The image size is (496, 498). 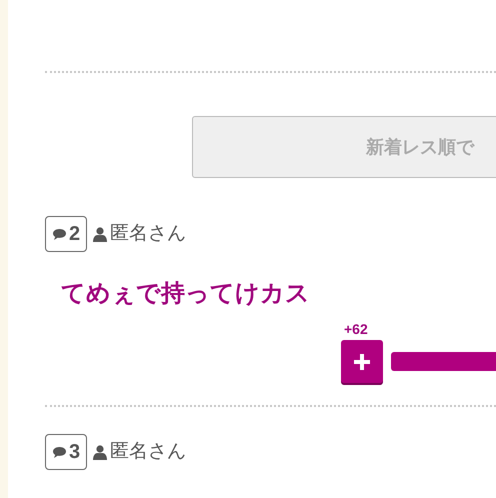 What do you see at coordinates (356, 329) in the screenshot?
I see `vote-count: +62` at bounding box center [356, 329].